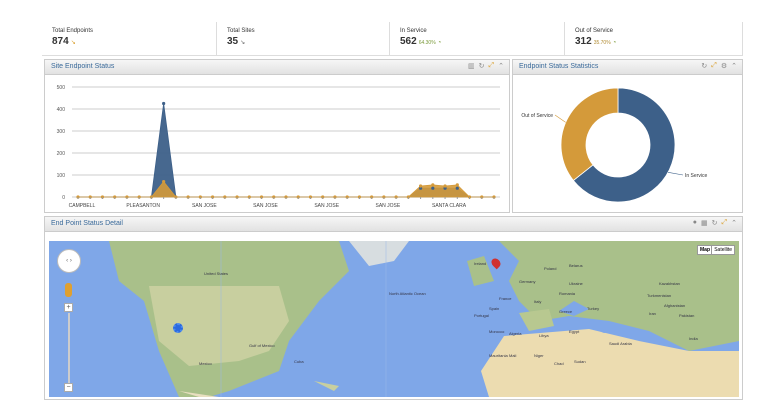 The height and width of the screenshot is (419, 768). Describe the element at coordinates (408, 41) in the screenshot. I see `kpi-value: 562` at that location.